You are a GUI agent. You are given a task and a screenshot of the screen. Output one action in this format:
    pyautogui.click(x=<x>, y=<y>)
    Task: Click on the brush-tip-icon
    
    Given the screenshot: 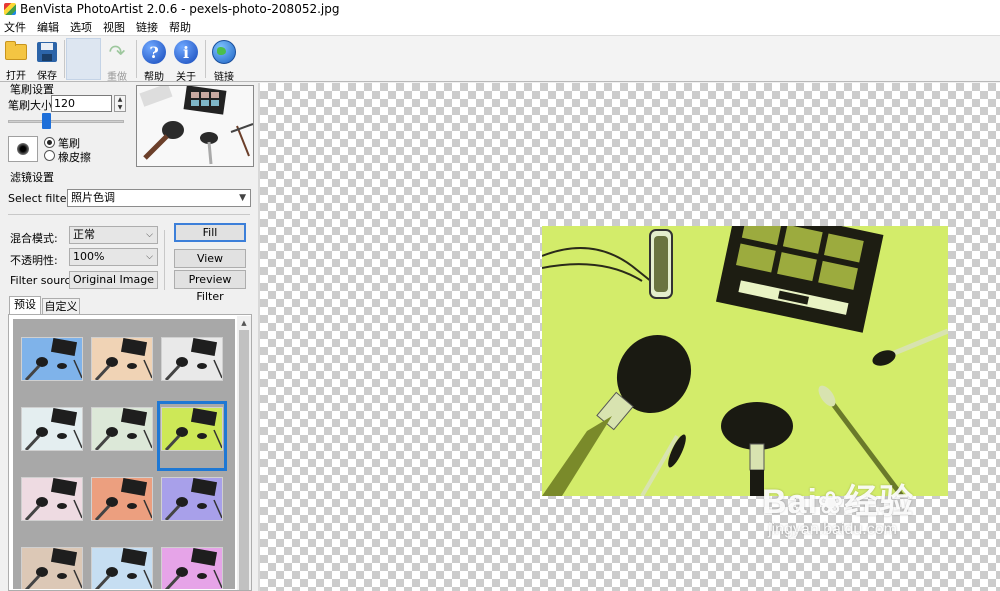 What is the action you would take?
    pyautogui.click(x=23, y=149)
    